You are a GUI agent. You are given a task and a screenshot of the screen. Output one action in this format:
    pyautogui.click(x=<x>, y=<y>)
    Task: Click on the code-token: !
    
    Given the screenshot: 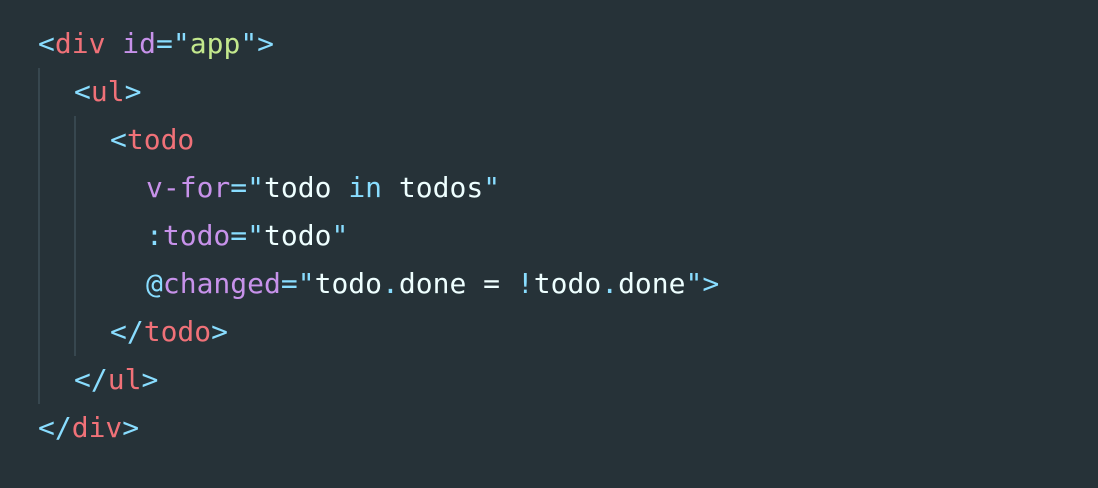 What is the action you would take?
    pyautogui.click(x=525, y=283)
    